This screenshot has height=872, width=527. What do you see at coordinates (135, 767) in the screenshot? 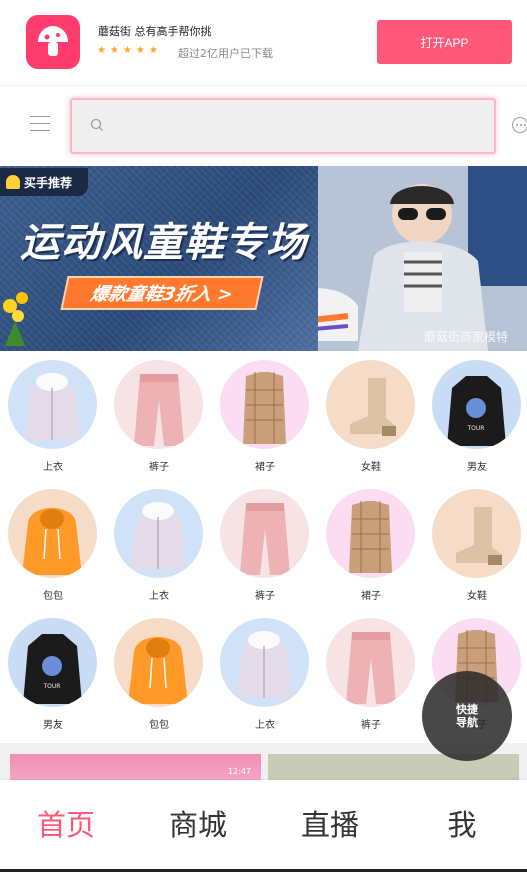
I see `product-card: 12:47` at bounding box center [135, 767].